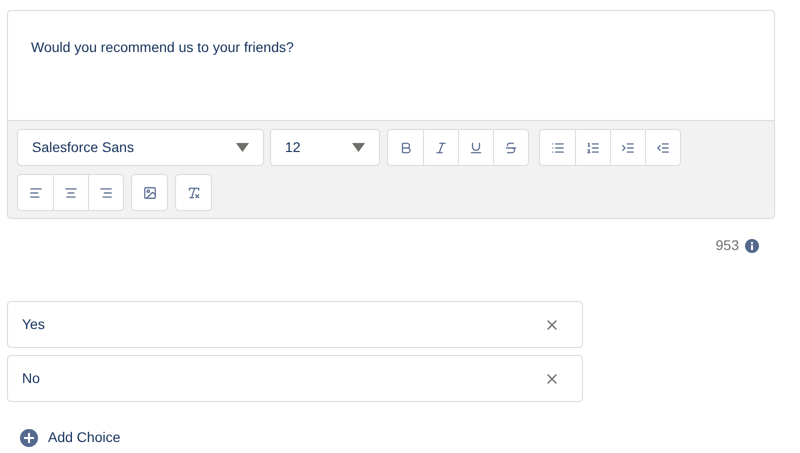 The image size is (800, 453). What do you see at coordinates (325, 147) in the screenshot?
I see `size-select: 12` at bounding box center [325, 147].